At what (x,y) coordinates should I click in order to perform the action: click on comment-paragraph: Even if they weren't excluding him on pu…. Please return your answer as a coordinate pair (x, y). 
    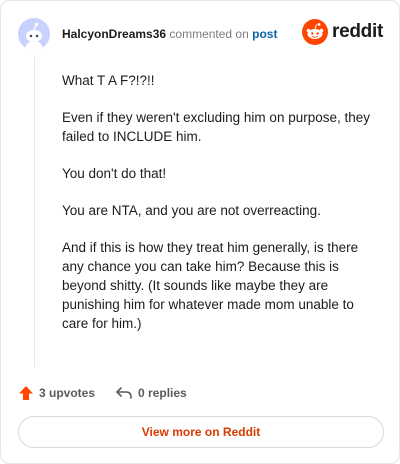
    Looking at the image, I should click on (216, 127).